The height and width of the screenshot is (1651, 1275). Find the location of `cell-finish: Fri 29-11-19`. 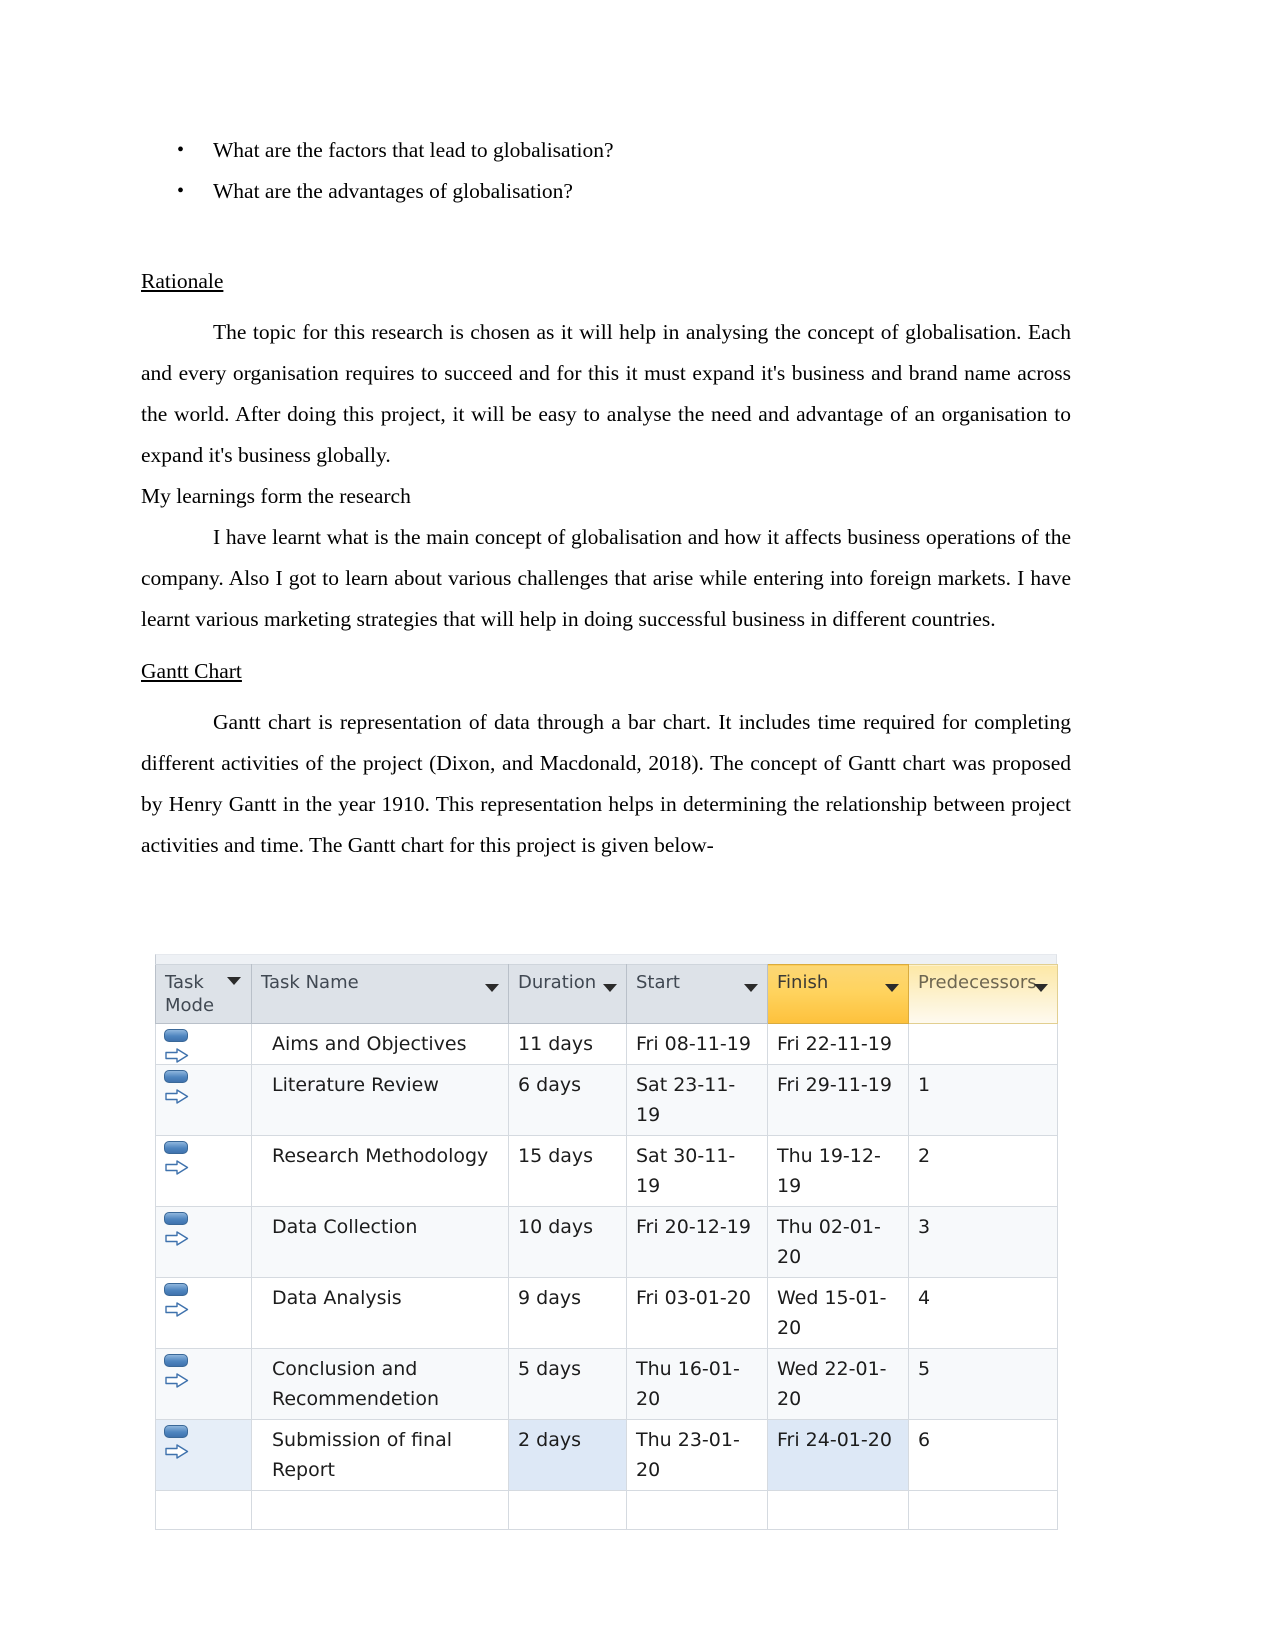

cell-finish: Fri 29-11-19 is located at coordinates (838, 1100).